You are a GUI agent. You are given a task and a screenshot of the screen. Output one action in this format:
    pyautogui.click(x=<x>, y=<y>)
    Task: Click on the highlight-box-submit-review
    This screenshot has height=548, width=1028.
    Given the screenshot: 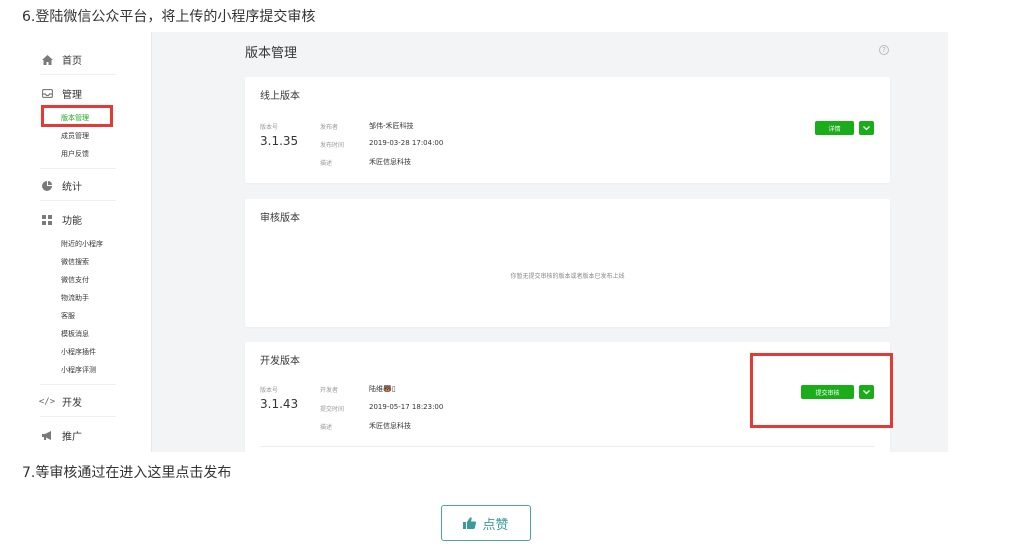 What is the action you would take?
    pyautogui.click(x=821, y=390)
    